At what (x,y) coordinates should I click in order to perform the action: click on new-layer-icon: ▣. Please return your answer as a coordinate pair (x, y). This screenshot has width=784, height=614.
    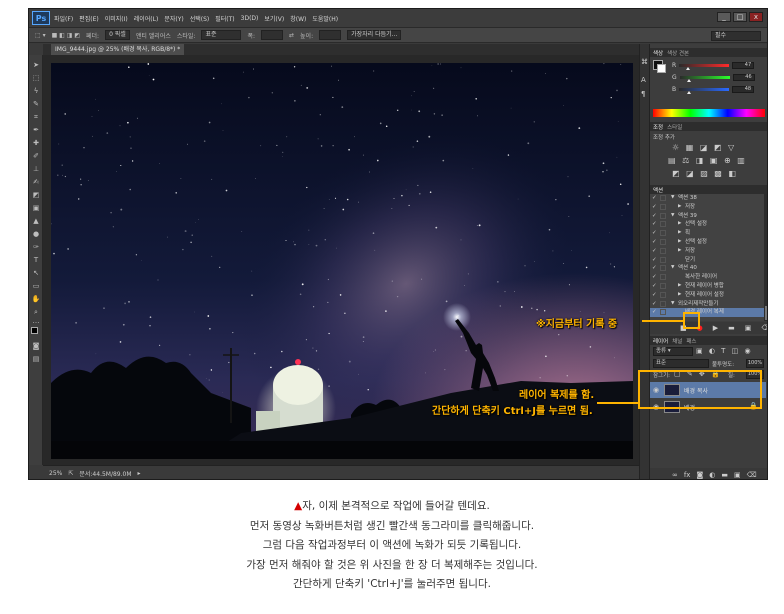
    Looking at the image, I should click on (737, 475).